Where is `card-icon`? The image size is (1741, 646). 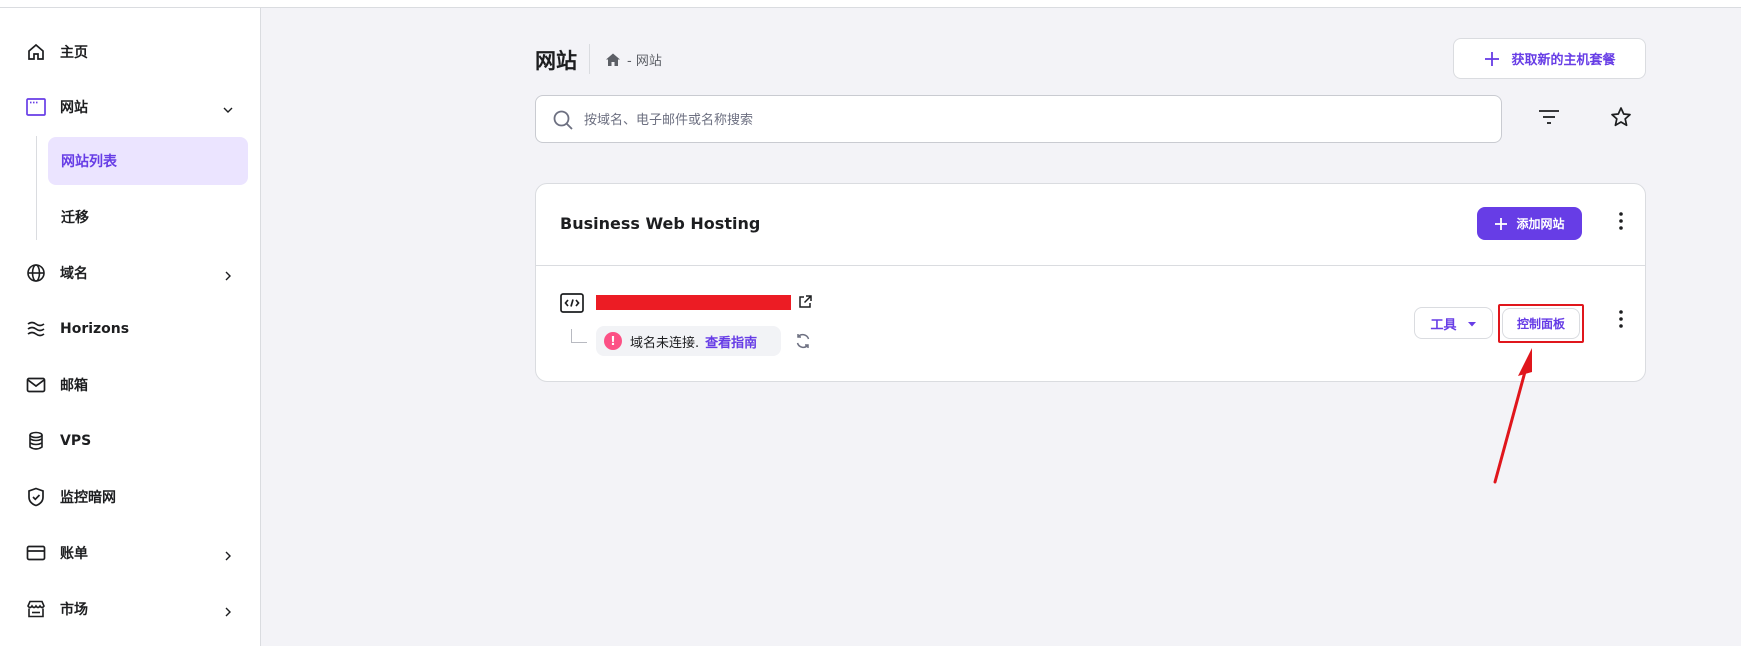
card-icon is located at coordinates (36, 553).